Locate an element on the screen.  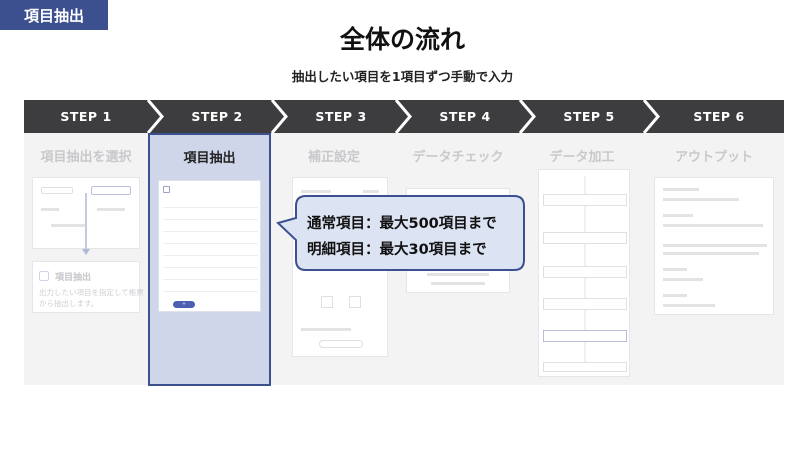
callout-line-2: 明細項目：最大30項目まで is located at coordinates (397, 250).